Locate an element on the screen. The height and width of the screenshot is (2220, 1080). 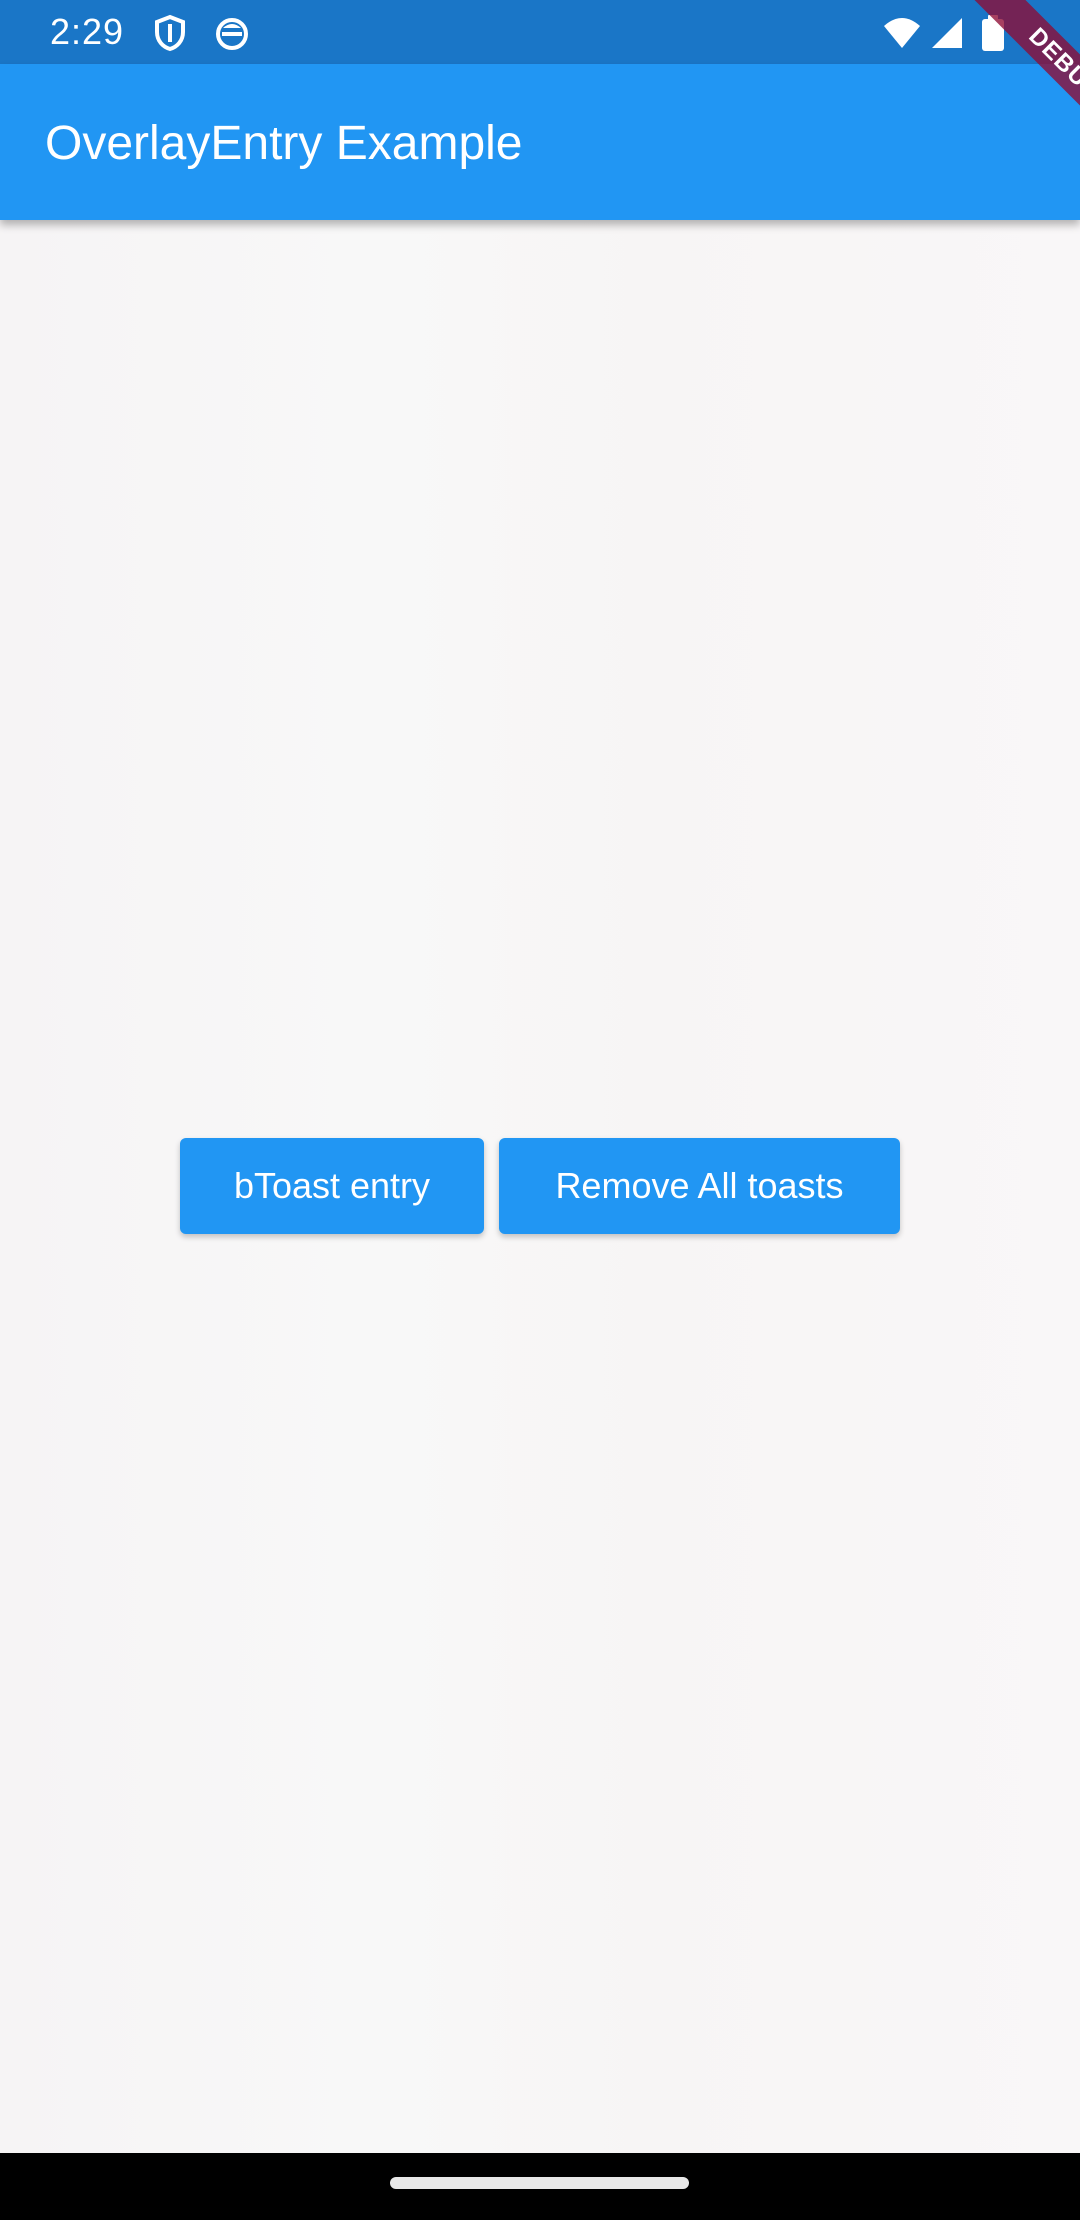
remove-all-toasts-button: Remove All toasts is located at coordinates (699, 1186).